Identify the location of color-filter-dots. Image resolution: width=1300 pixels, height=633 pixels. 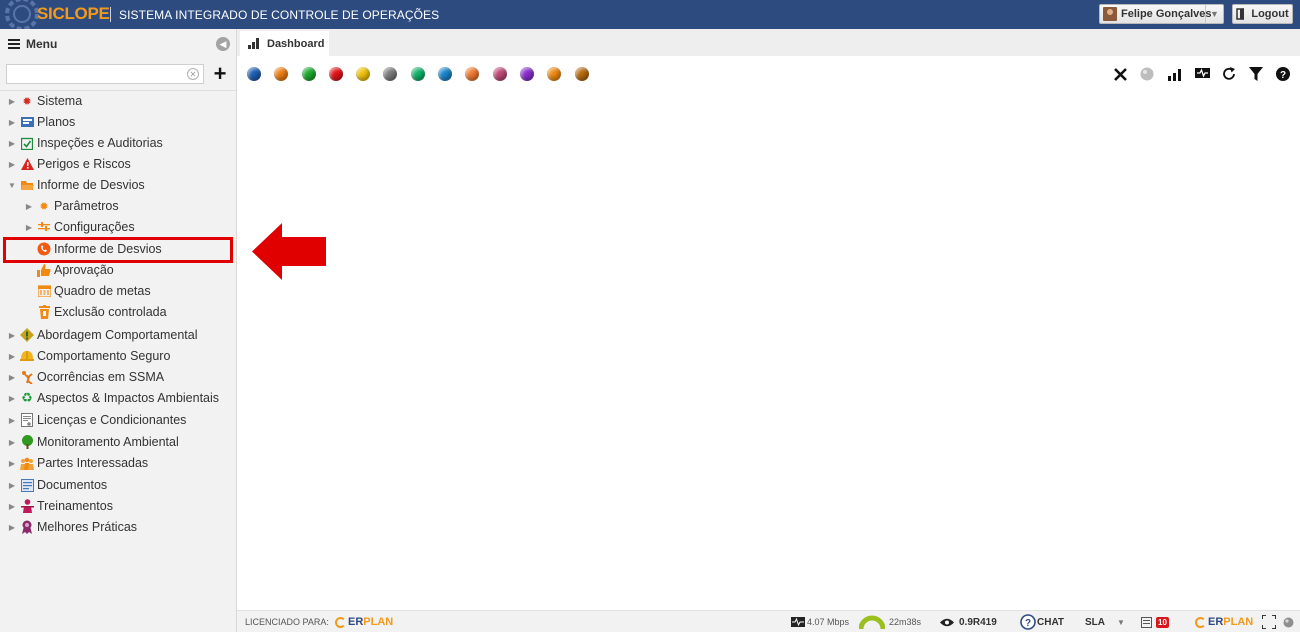
(418, 74).